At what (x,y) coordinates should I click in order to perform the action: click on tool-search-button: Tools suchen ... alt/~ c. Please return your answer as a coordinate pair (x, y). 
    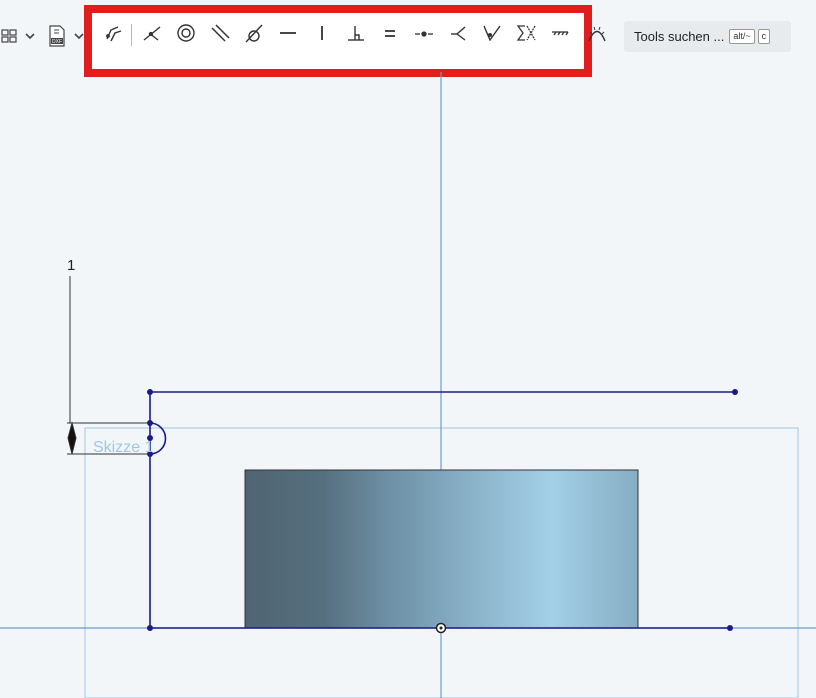
    Looking at the image, I should click on (707, 36).